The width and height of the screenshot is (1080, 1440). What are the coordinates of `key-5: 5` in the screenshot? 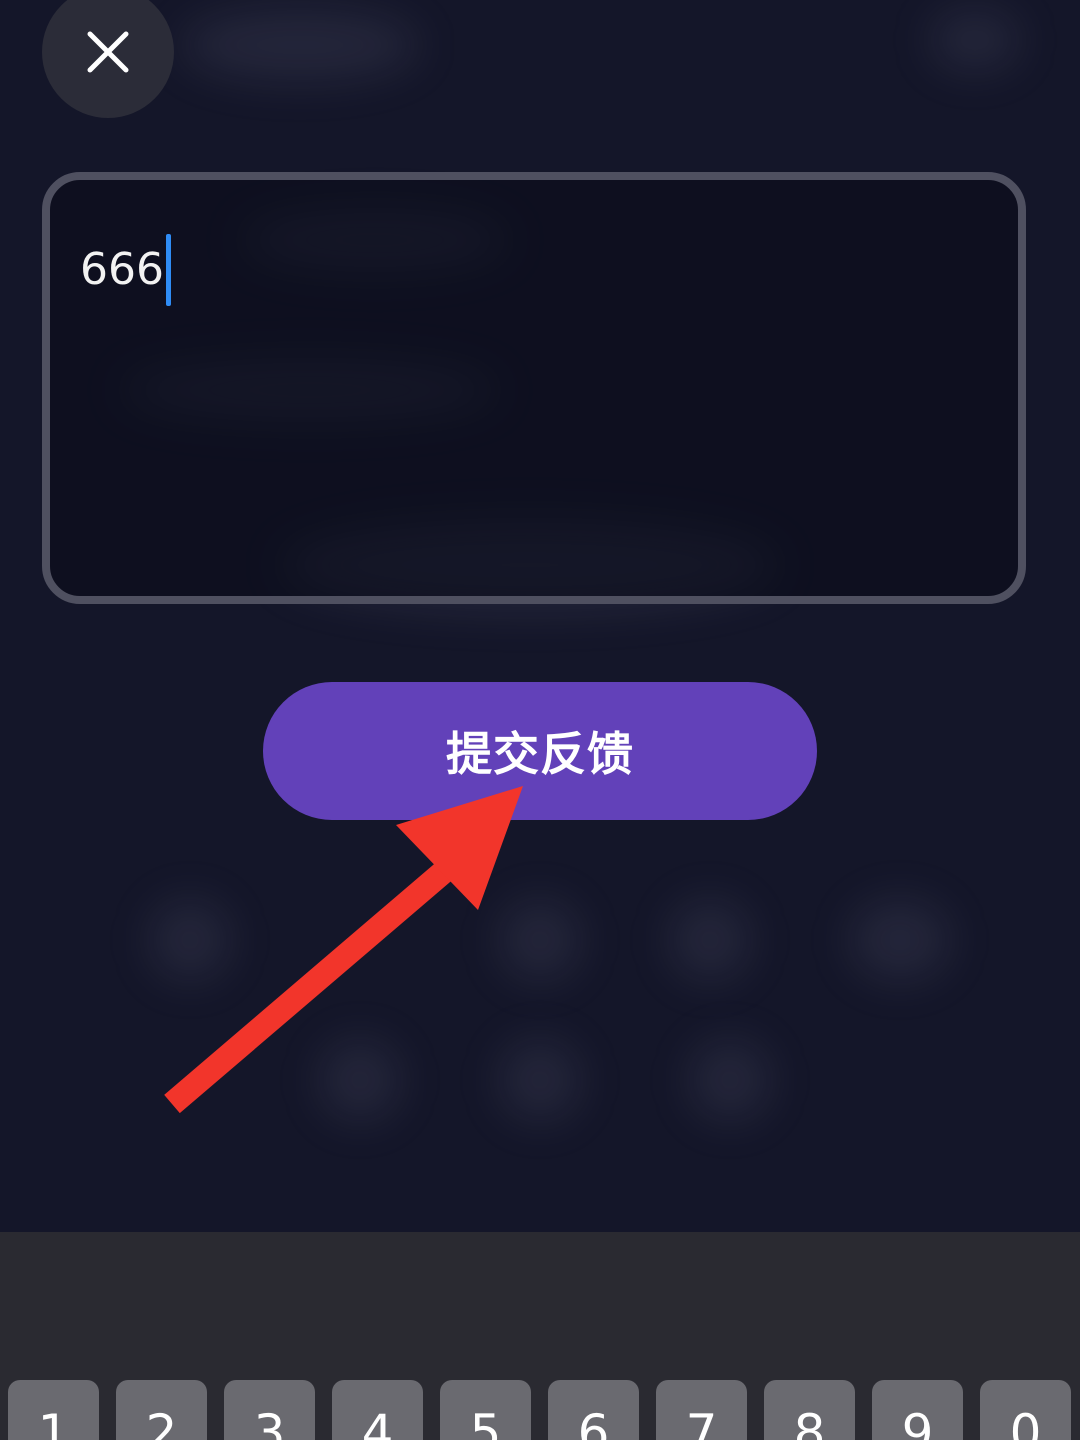 It's located at (485, 1410).